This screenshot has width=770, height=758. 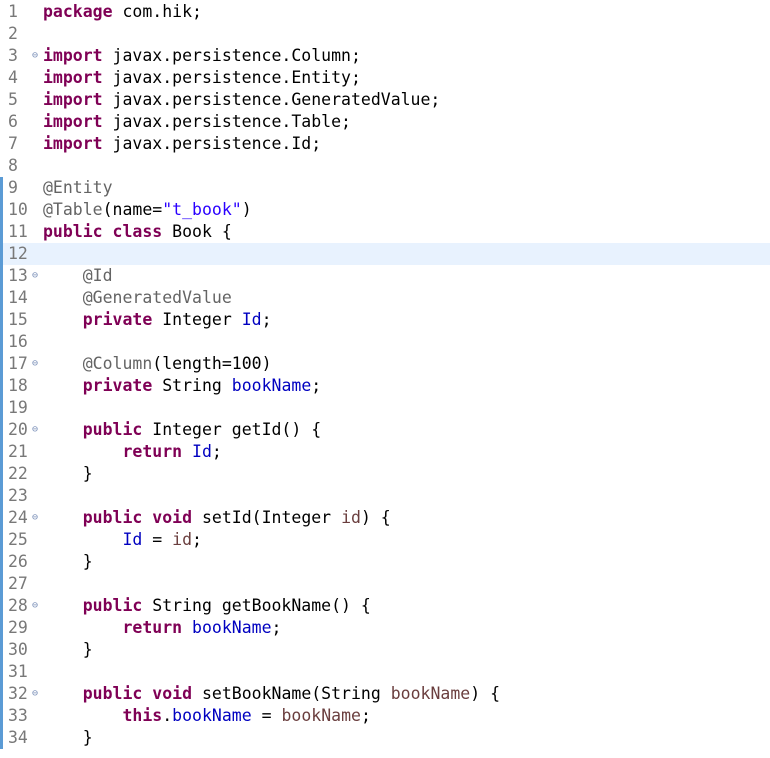 I want to click on code-text: package com.hik;, so click(x=122, y=12).